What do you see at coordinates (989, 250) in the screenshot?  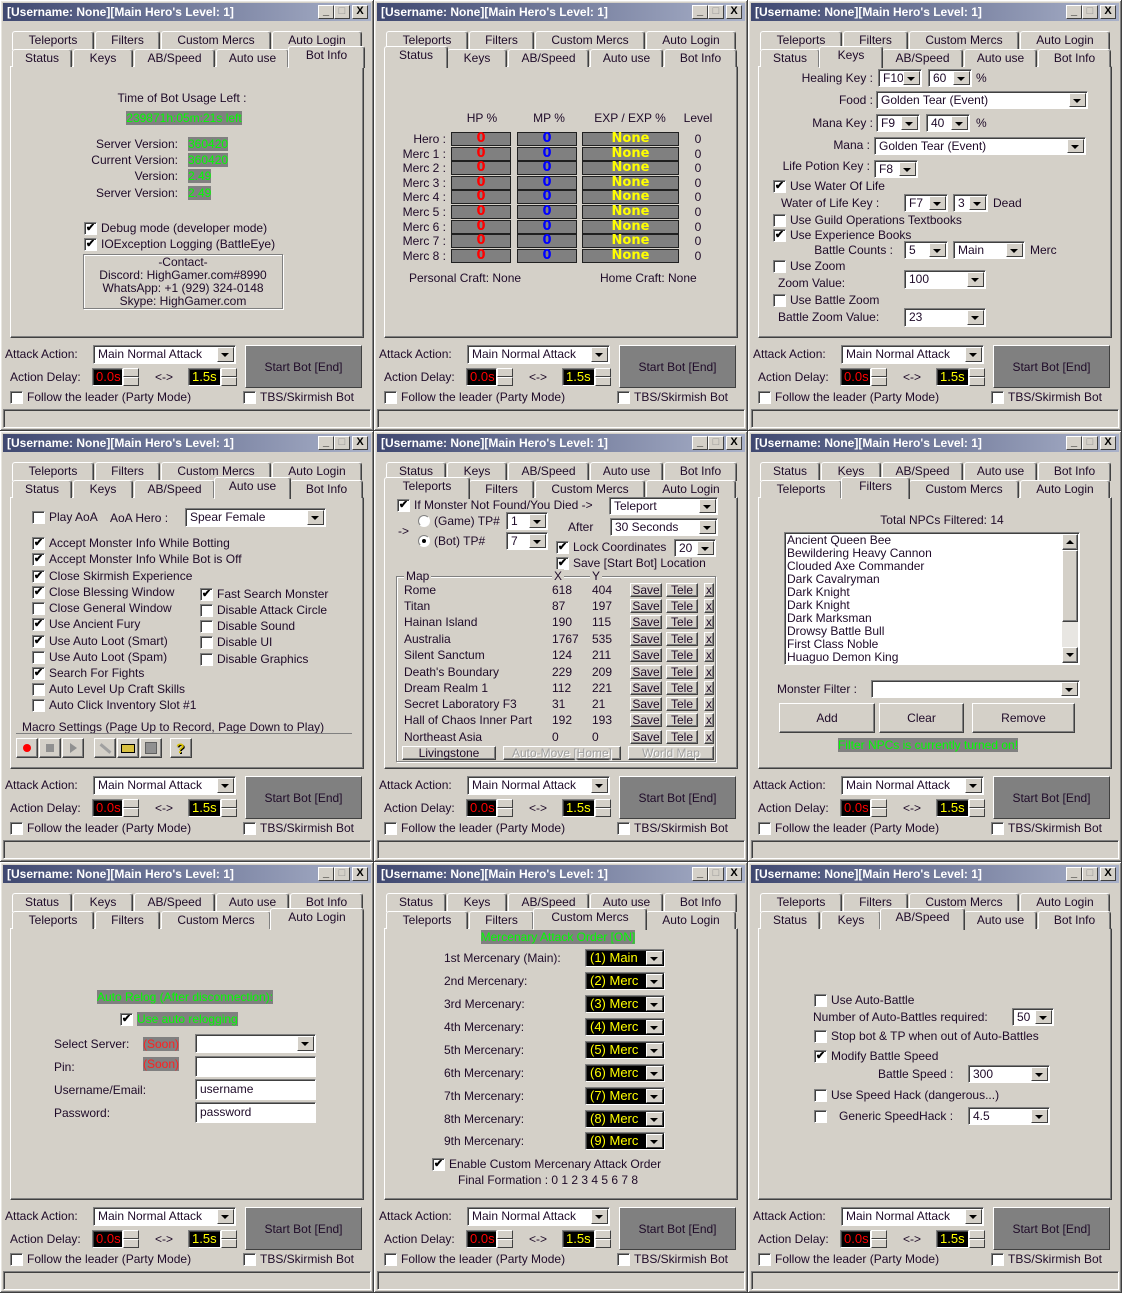 I see `battle-target-dropdown: Main` at bounding box center [989, 250].